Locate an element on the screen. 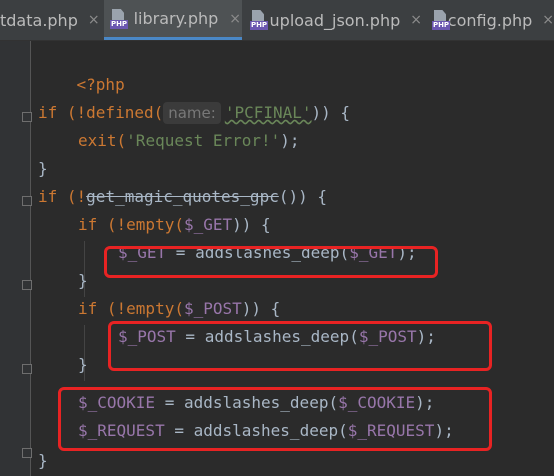  tab-library: PHP library.php × is located at coordinates (173, 20).